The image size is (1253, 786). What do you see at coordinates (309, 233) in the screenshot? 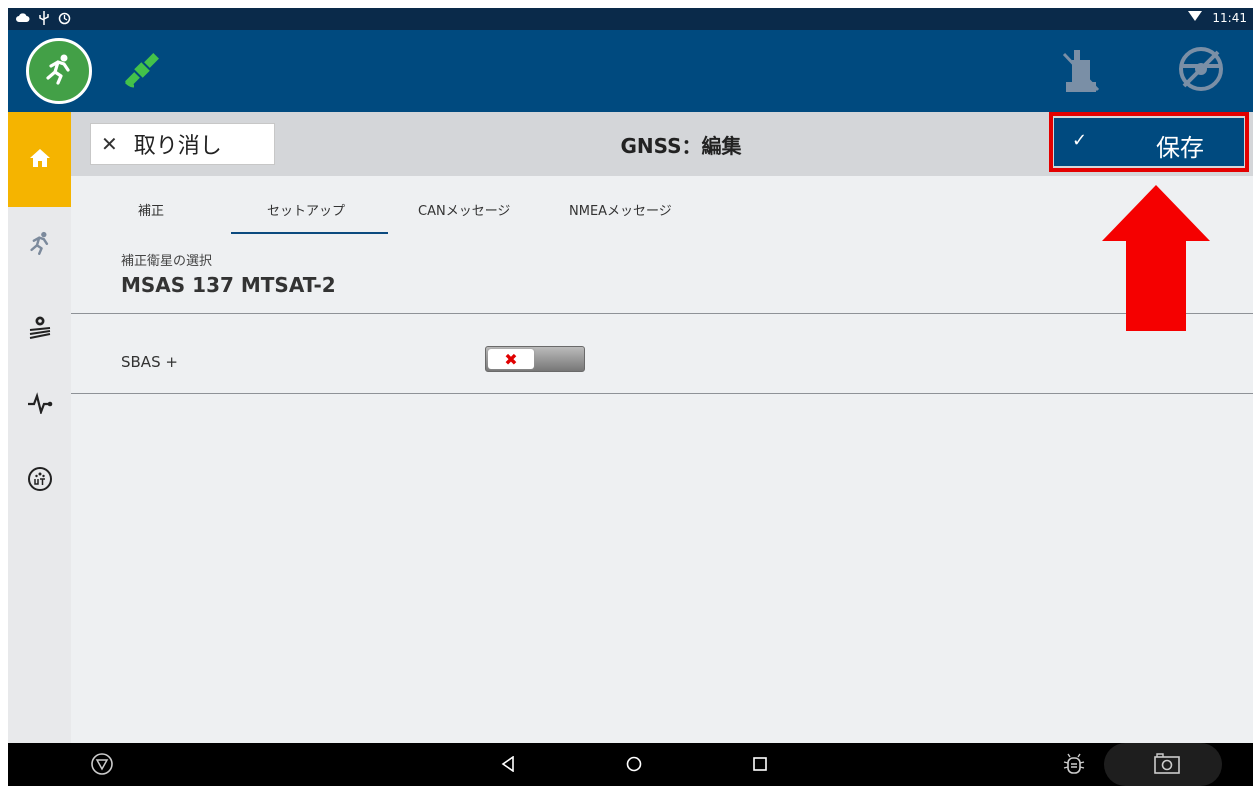
I see `tab-selected-indicator` at bounding box center [309, 233].